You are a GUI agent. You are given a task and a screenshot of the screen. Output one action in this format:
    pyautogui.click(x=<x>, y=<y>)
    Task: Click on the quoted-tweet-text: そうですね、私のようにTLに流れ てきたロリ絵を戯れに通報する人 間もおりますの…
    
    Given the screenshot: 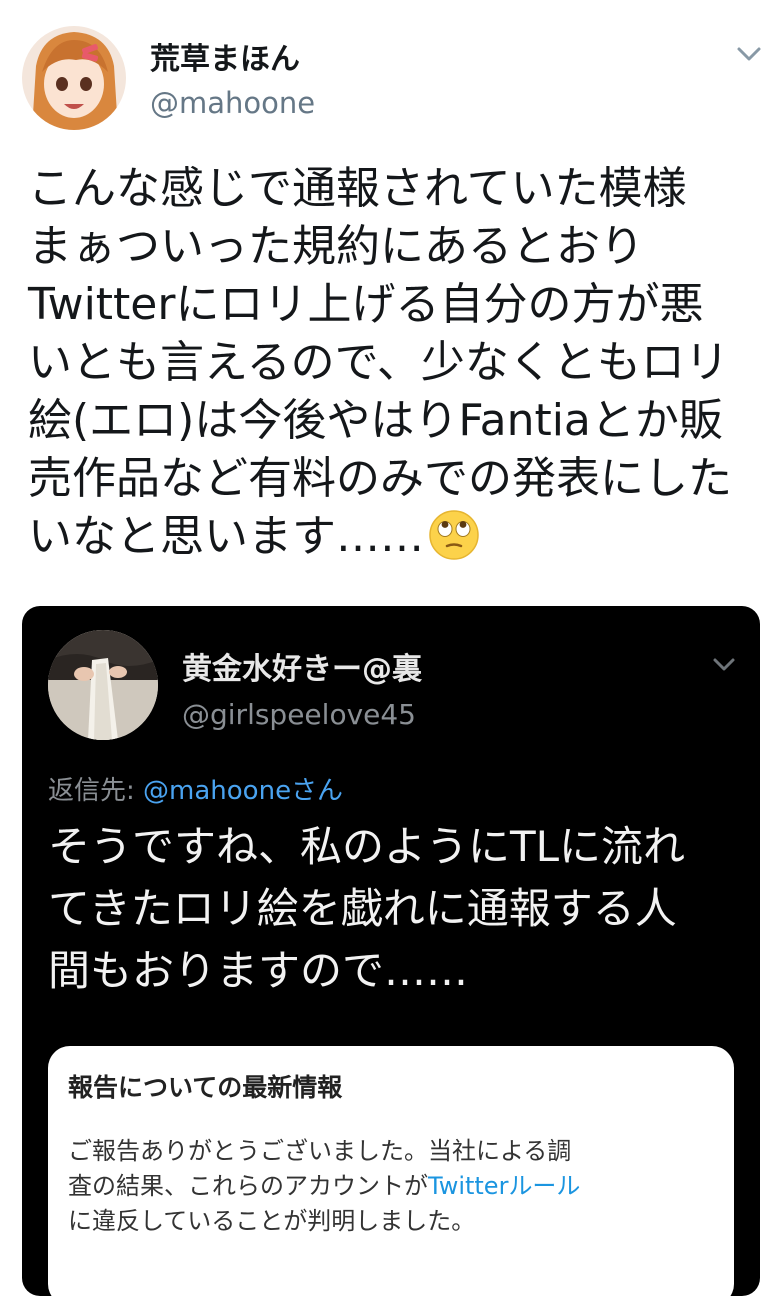 What is the action you would take?
    pyautogui.click(x=398, y=909)
    